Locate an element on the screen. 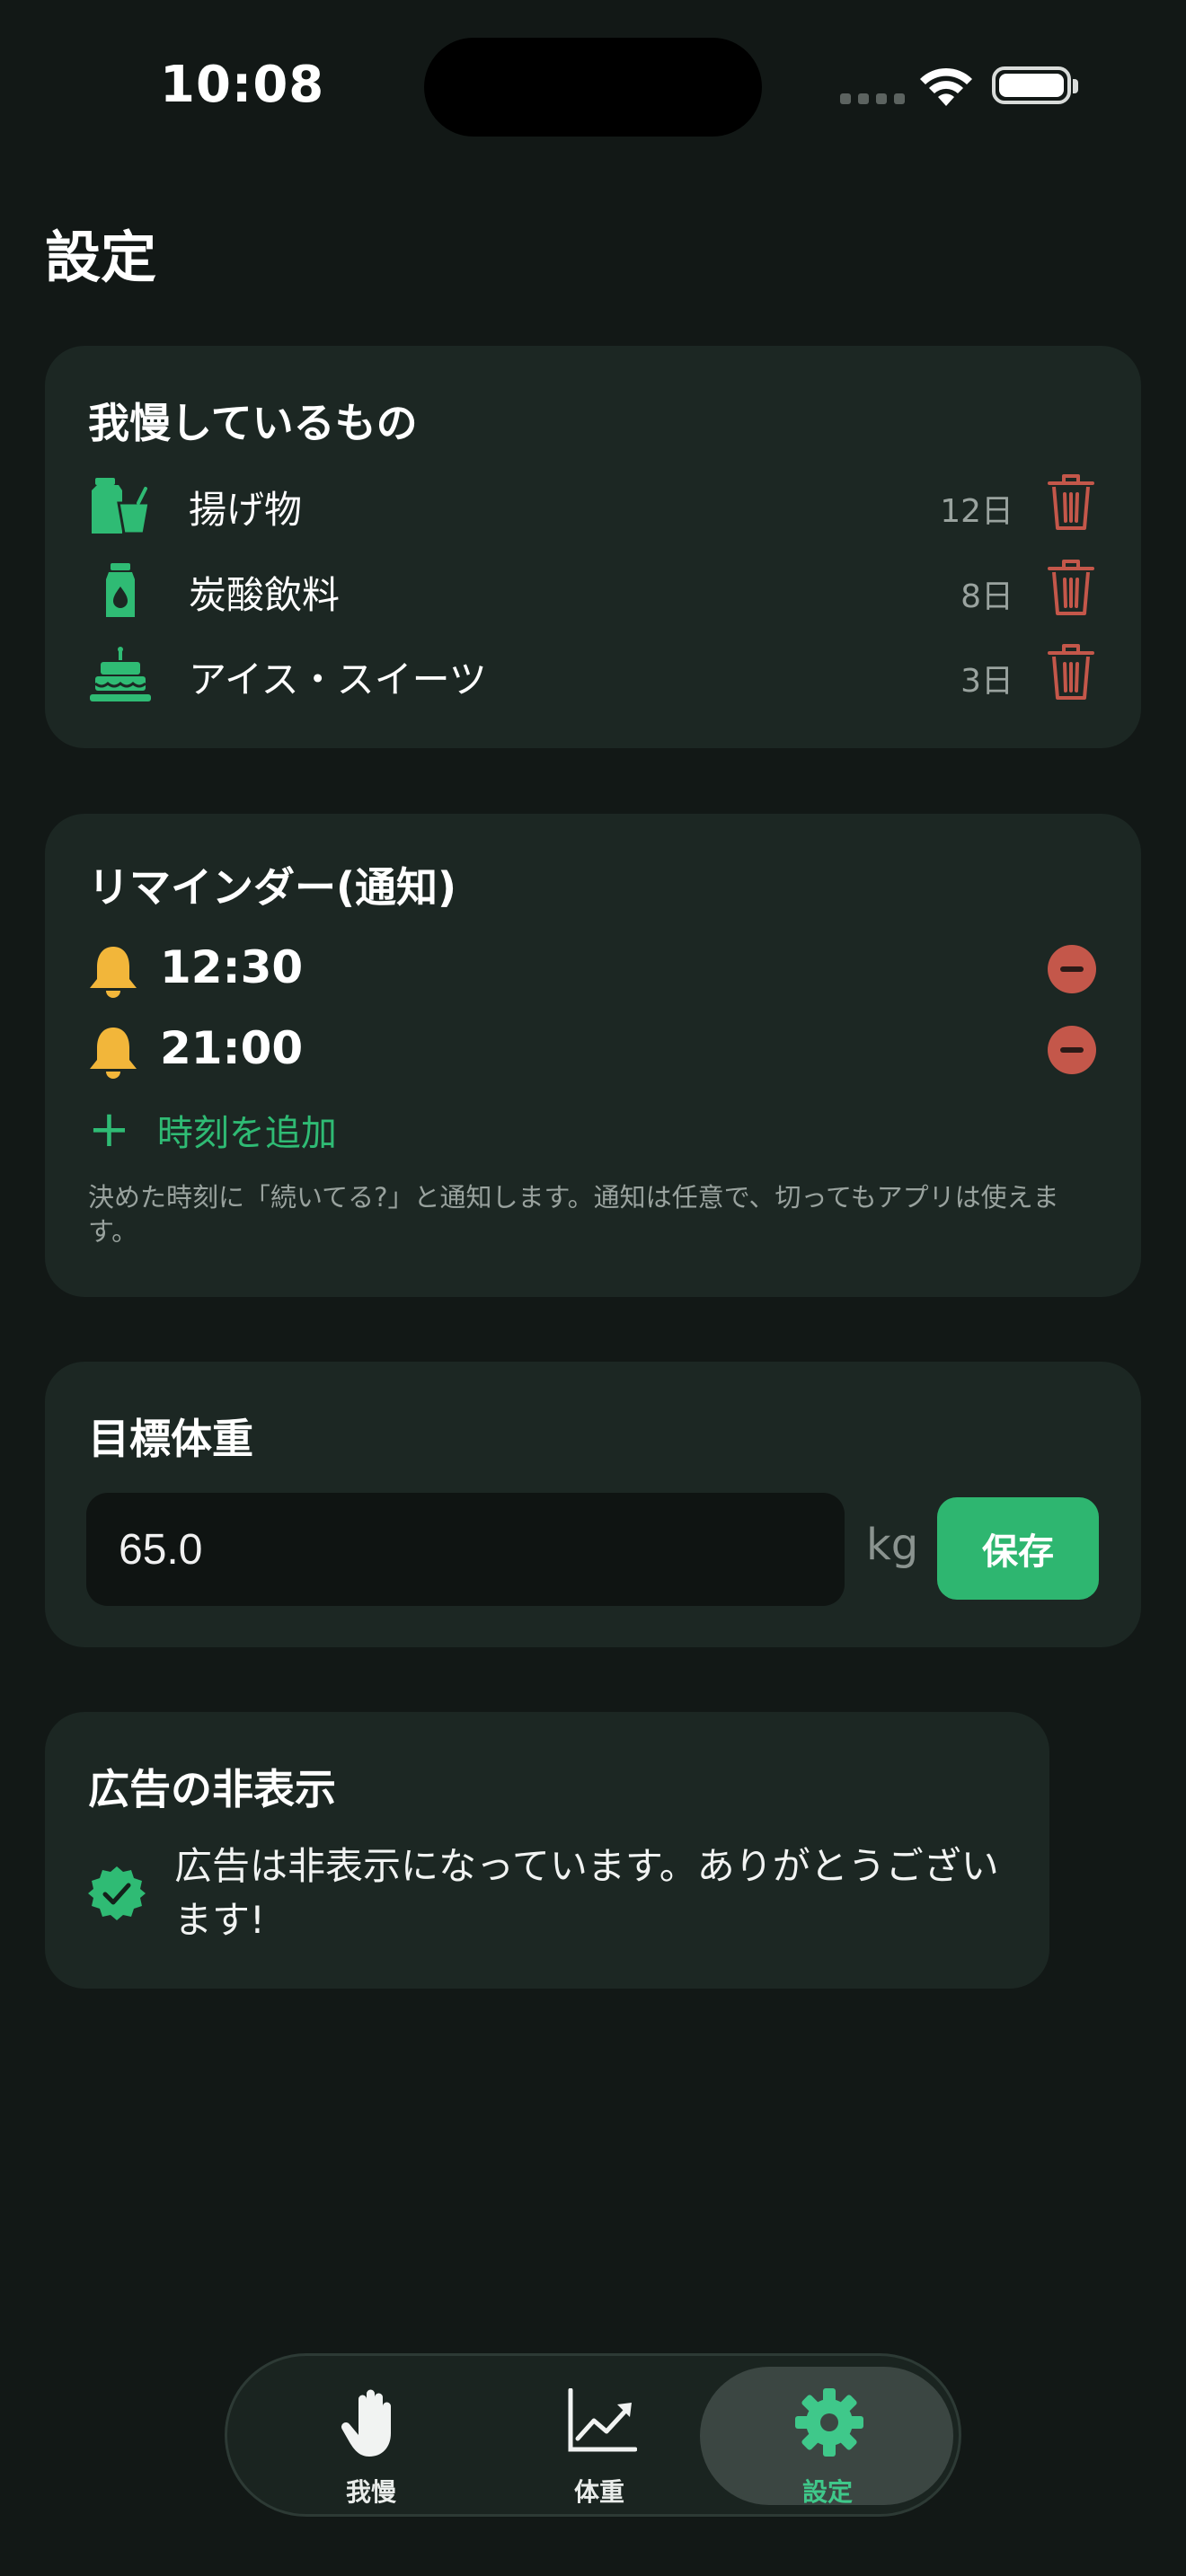  reminder-time: 21:00 is located at coordinates (232, 1048).